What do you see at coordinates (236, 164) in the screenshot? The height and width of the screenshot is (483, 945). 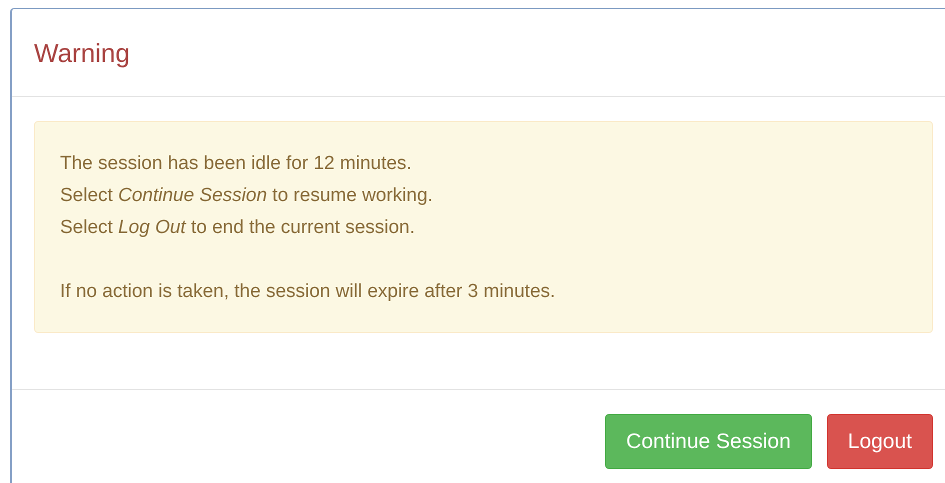 I see `message-text: The session has been idle for 12 minutes.` at bounding box center [236, 164].